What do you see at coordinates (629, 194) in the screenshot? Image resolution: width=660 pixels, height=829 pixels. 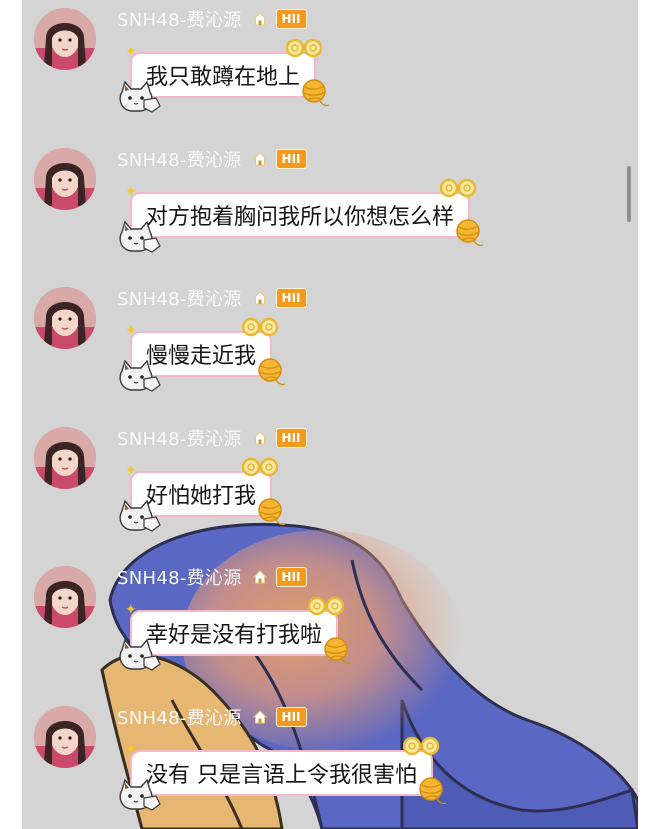 I see `scrollbar` at bounding box center [629, 194].